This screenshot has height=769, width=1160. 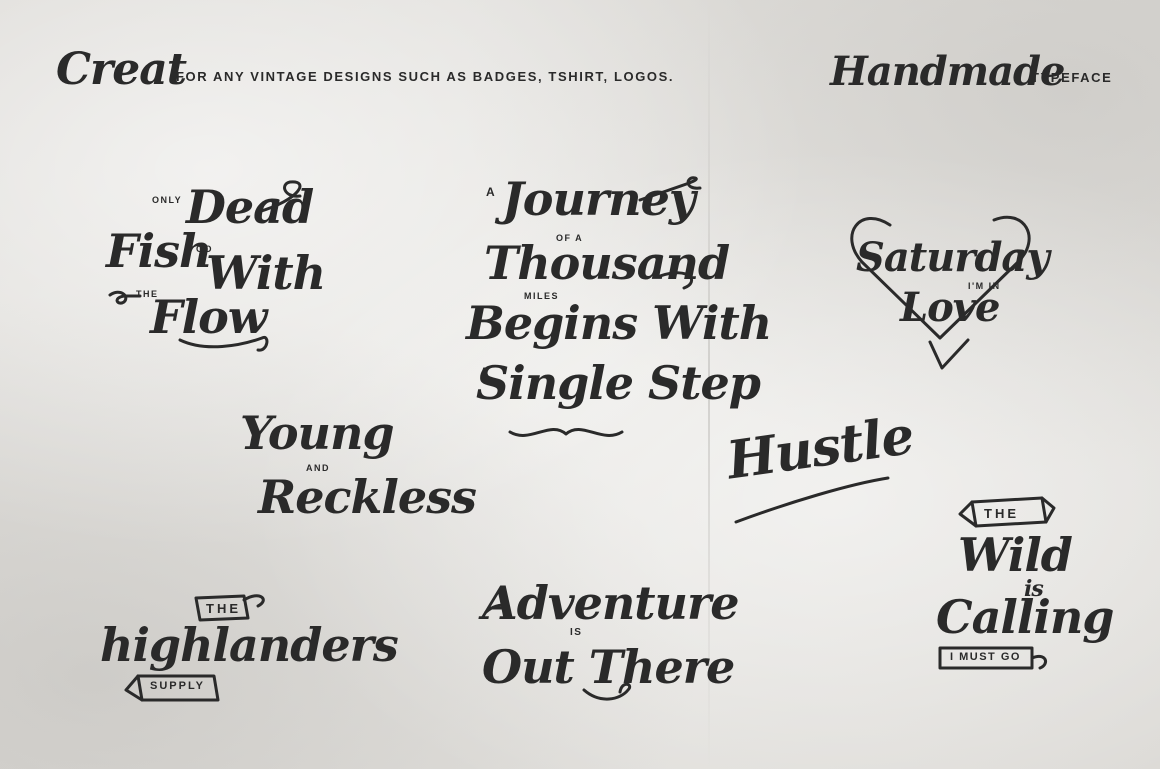 I want to click on highlanders-the: THE, so click(x=223, y=608).